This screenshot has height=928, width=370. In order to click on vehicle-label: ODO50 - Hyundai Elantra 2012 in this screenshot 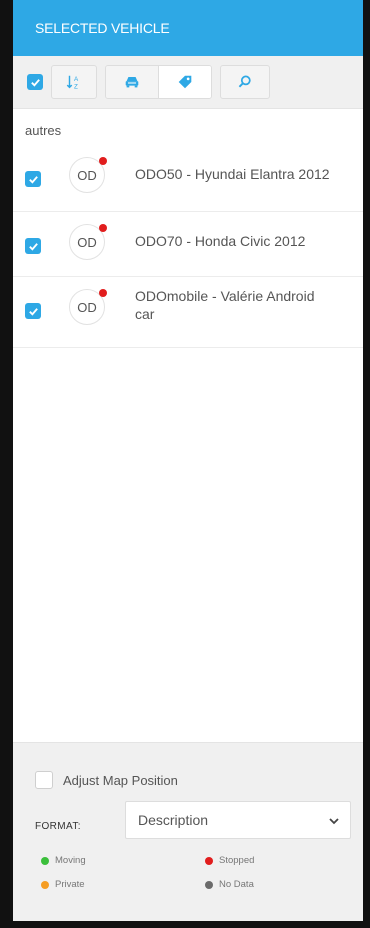, I will do `click(232, 174)`.